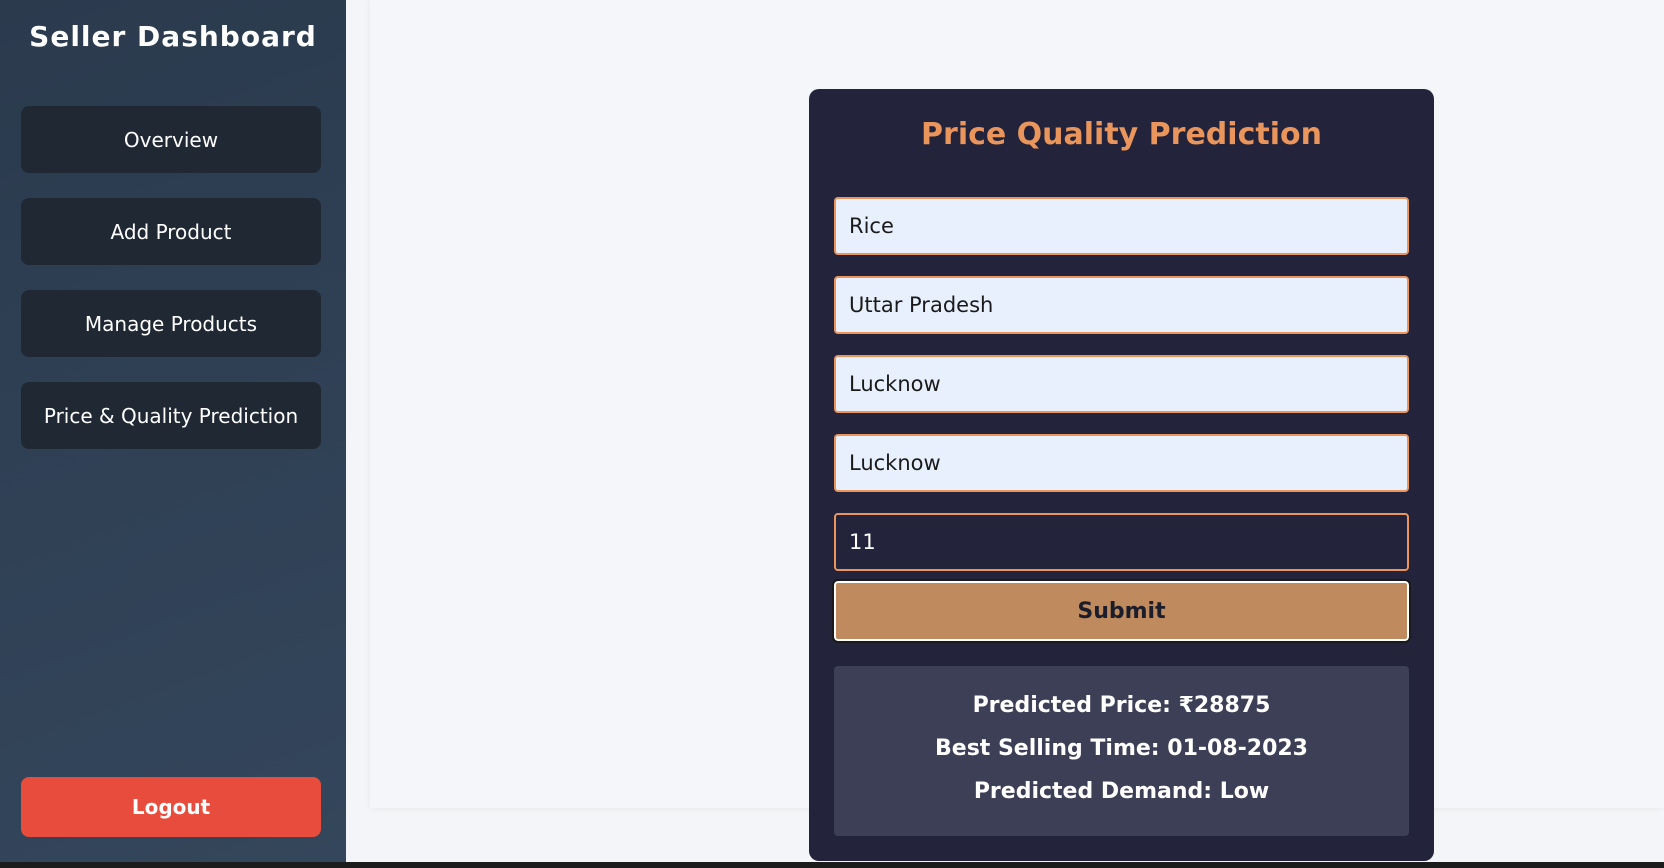  Describe the element at coordinates (173, 36) in the screenshot. I see `sidebar-title: Seller Dashboard` at that location.